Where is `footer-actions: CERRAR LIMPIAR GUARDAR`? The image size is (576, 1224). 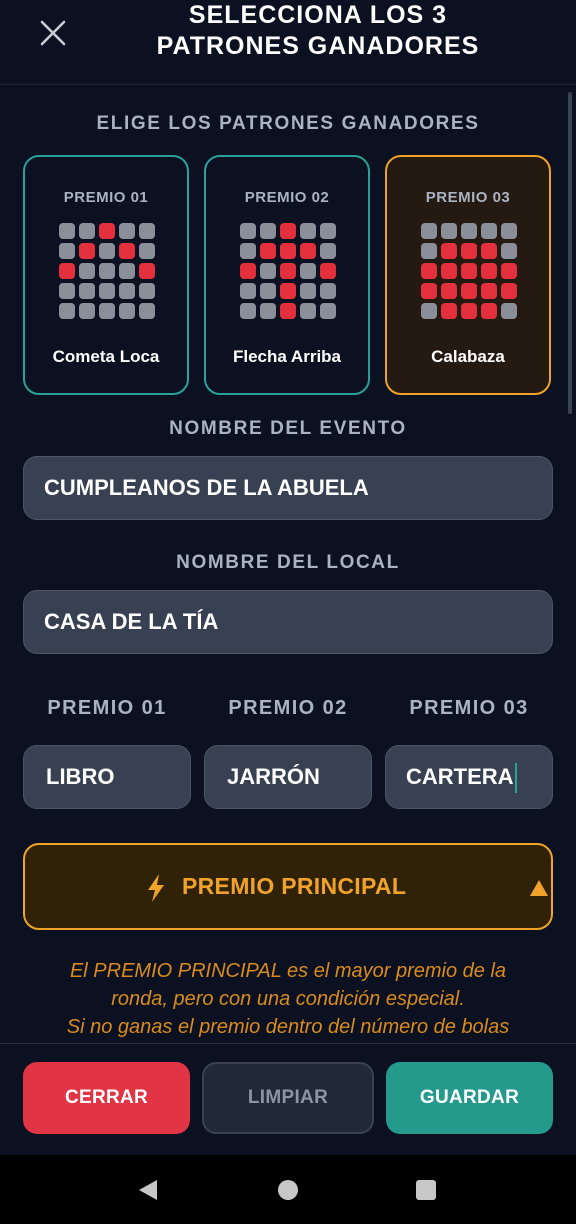
footer-actions: CERRAR LIMPIAR GUARDAR is located at coordinates (288, 1099).